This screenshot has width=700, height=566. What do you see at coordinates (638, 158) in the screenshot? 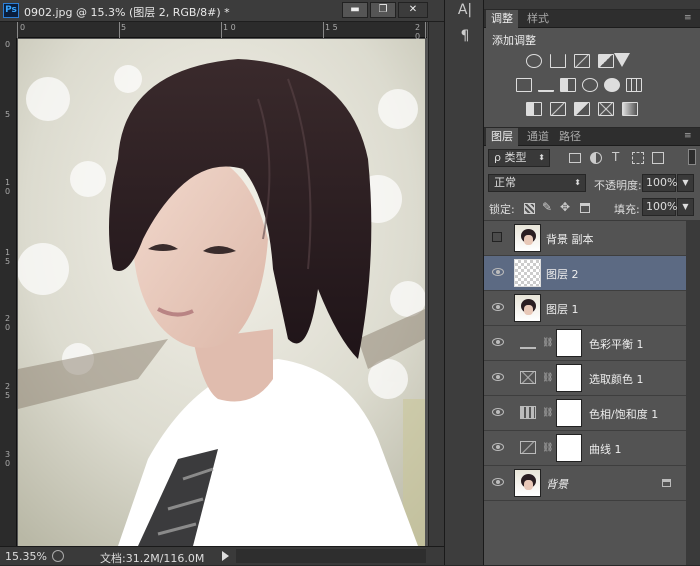
I see `filter-shape-icon` at bounding box center [638, 158].